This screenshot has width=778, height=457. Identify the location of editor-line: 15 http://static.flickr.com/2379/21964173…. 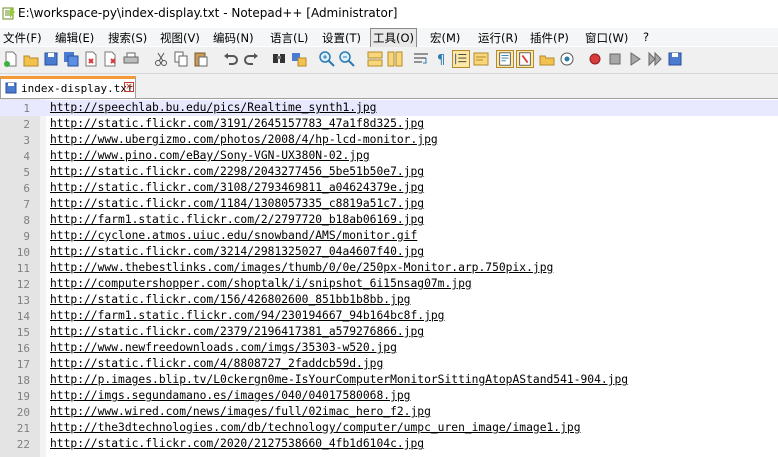
(389, 332).